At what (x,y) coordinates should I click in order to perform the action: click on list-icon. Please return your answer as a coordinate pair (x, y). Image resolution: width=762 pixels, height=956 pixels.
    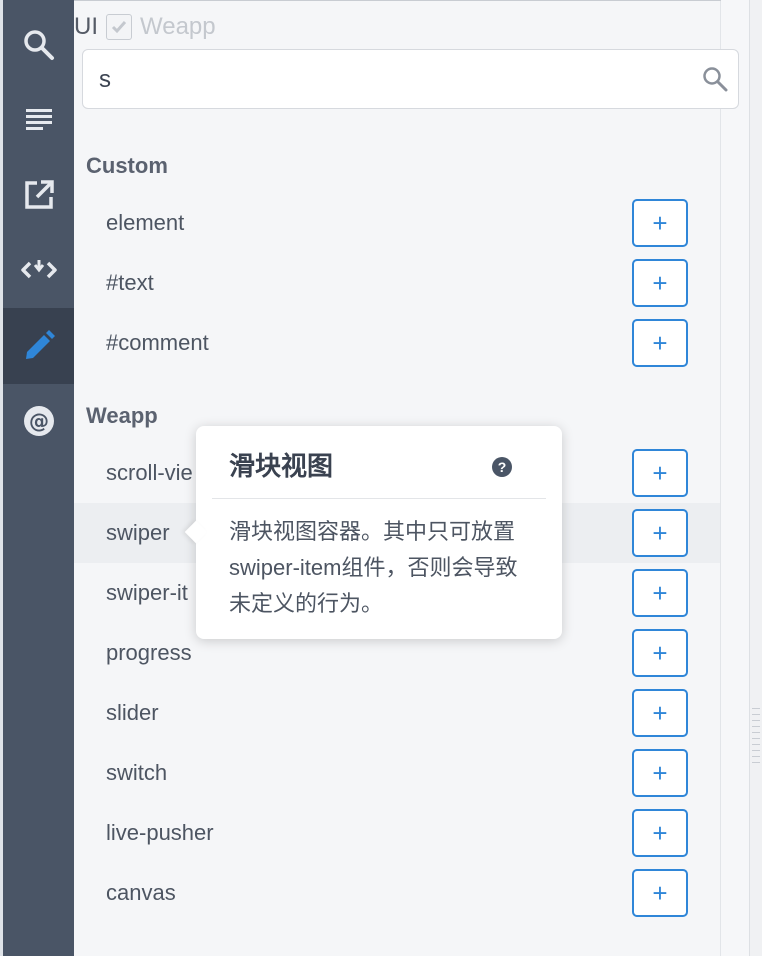
    Looking at the image, I should click on (38, 119).